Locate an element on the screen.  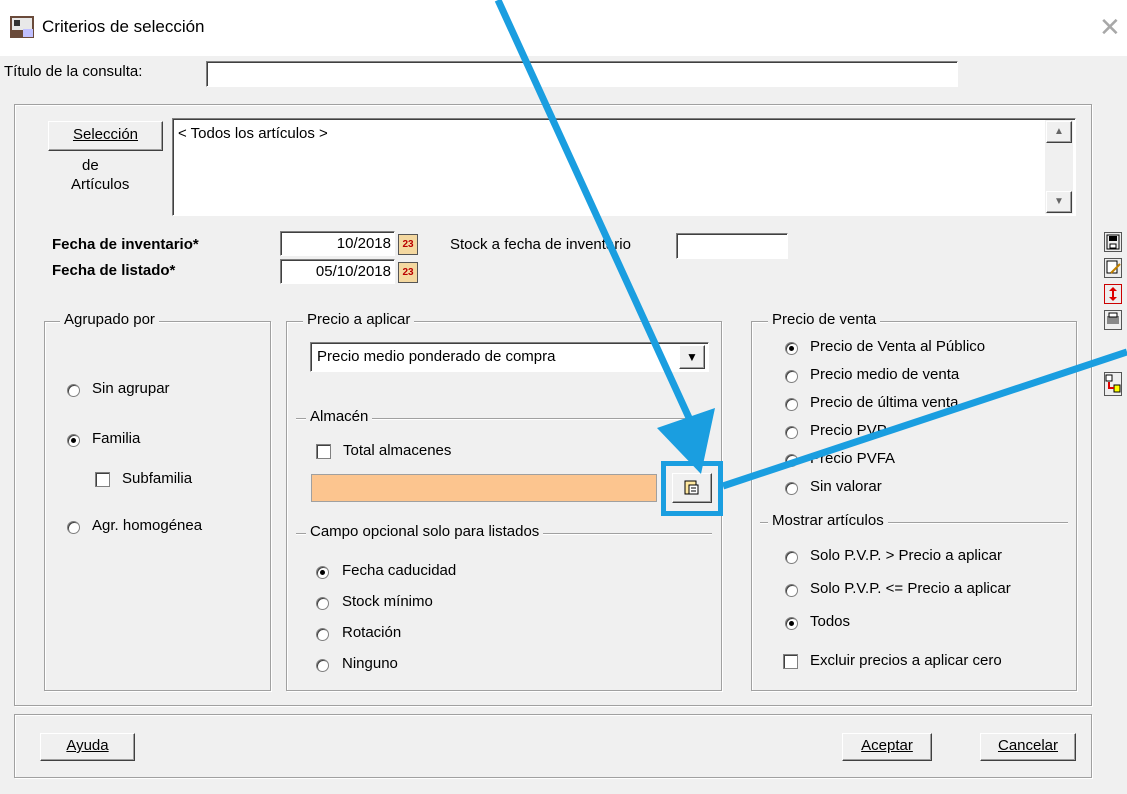
help-label: Ayuda is located at coordinates (87, 745).